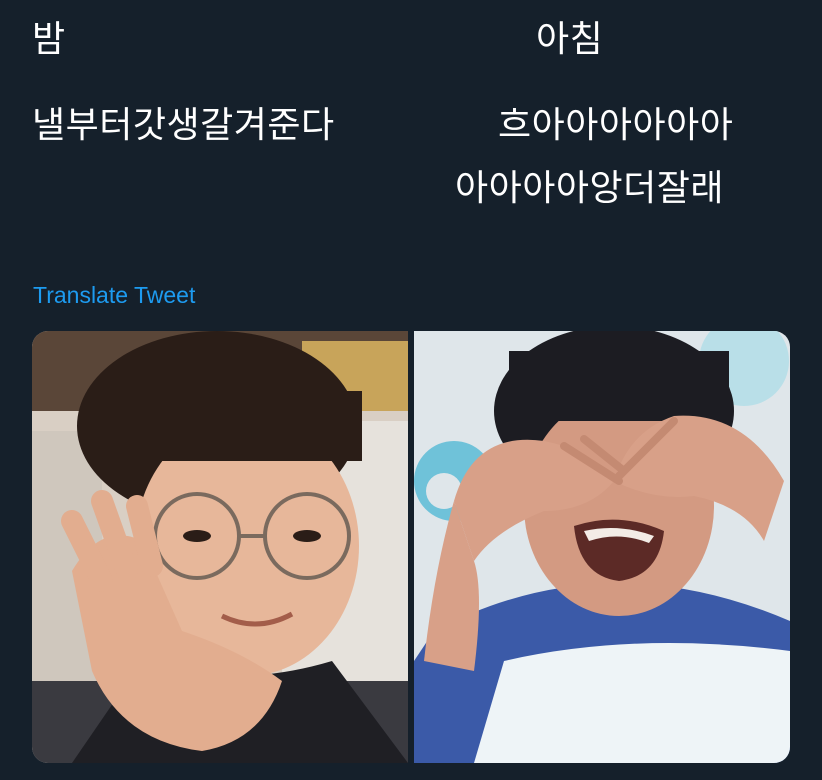  I want to click on translate-tweet-link: Translate Tweet, so click(114, 295).